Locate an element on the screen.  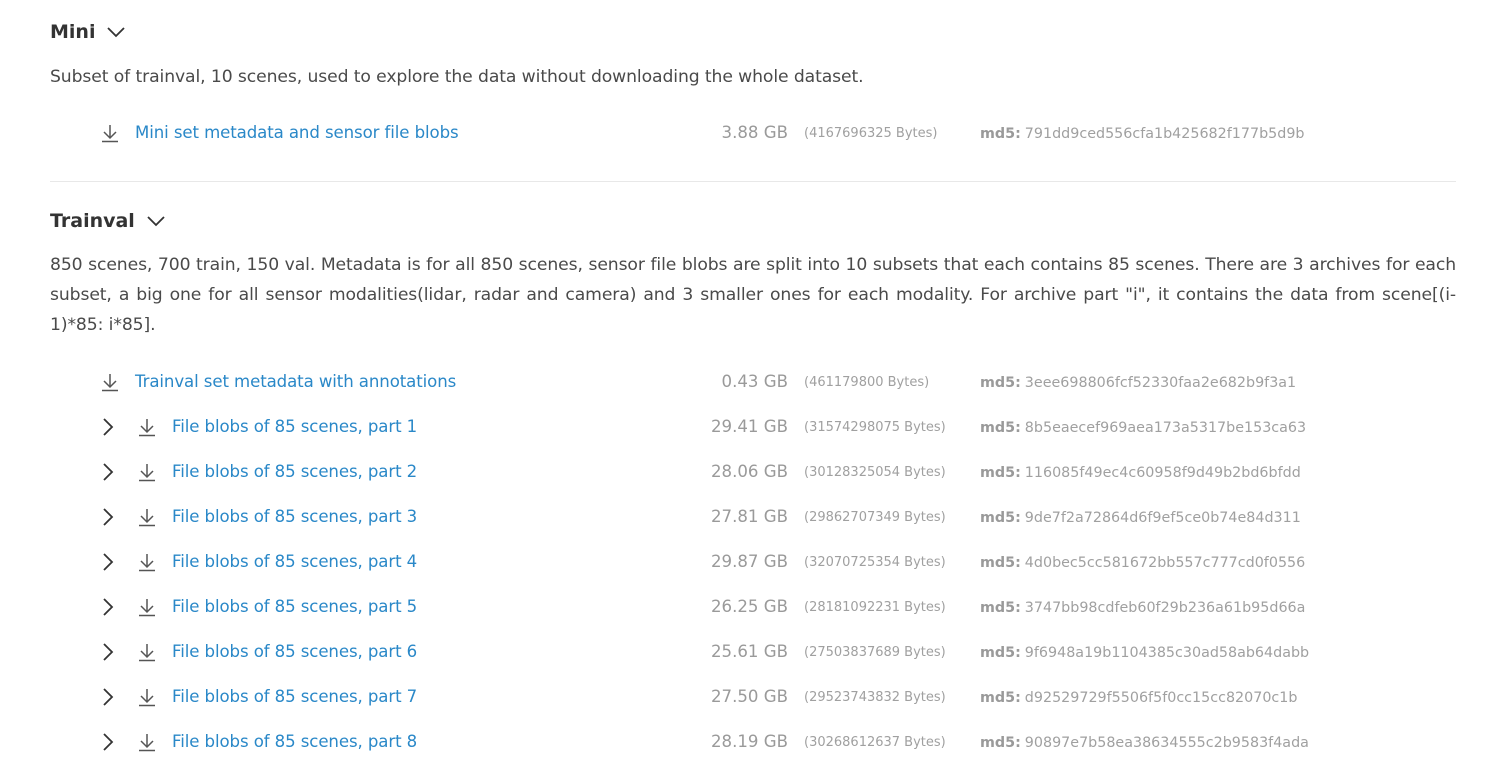
file-bytes: (30268612637 Bytes) is located at coordinates (875, 742).